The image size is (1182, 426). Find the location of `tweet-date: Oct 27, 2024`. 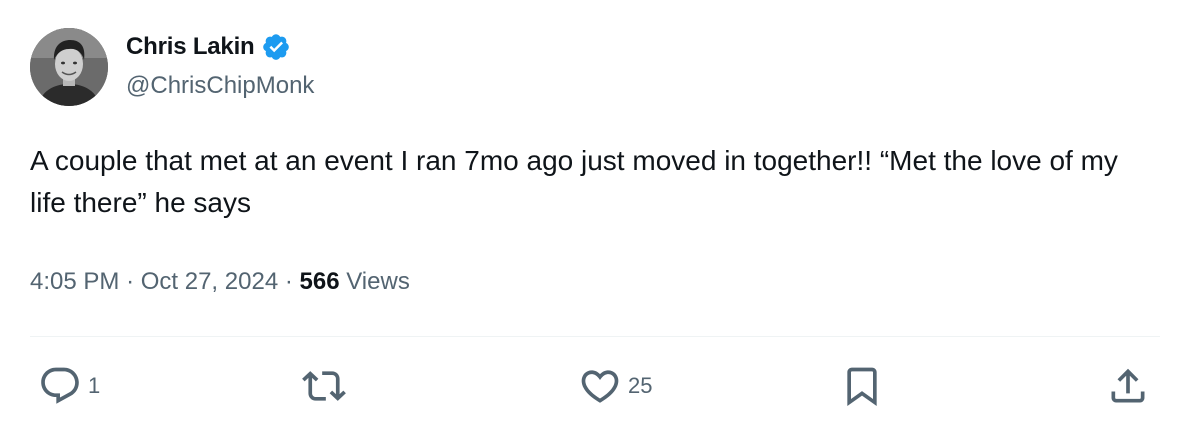

tweet-date: Oct 27, 2024 is located at coordinates (209, 281).